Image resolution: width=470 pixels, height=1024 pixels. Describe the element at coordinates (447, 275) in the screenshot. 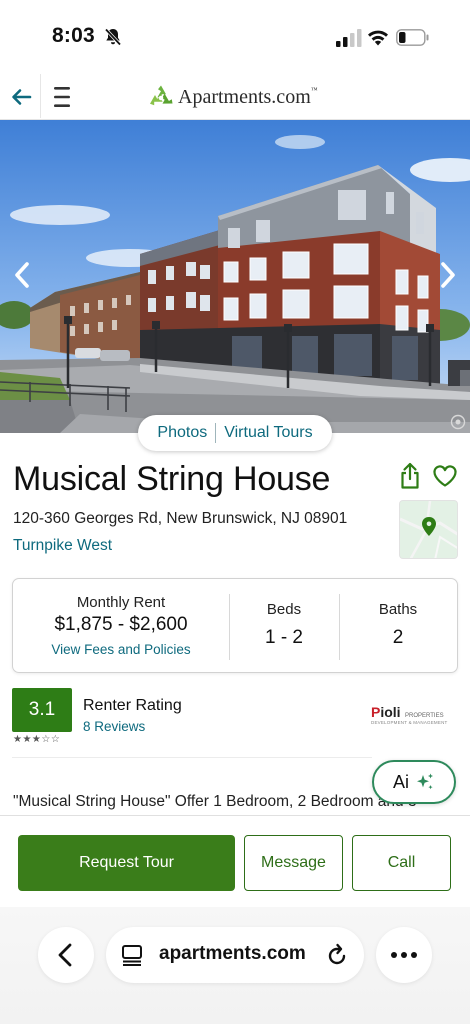

I see `next-photo-icon` at that location.